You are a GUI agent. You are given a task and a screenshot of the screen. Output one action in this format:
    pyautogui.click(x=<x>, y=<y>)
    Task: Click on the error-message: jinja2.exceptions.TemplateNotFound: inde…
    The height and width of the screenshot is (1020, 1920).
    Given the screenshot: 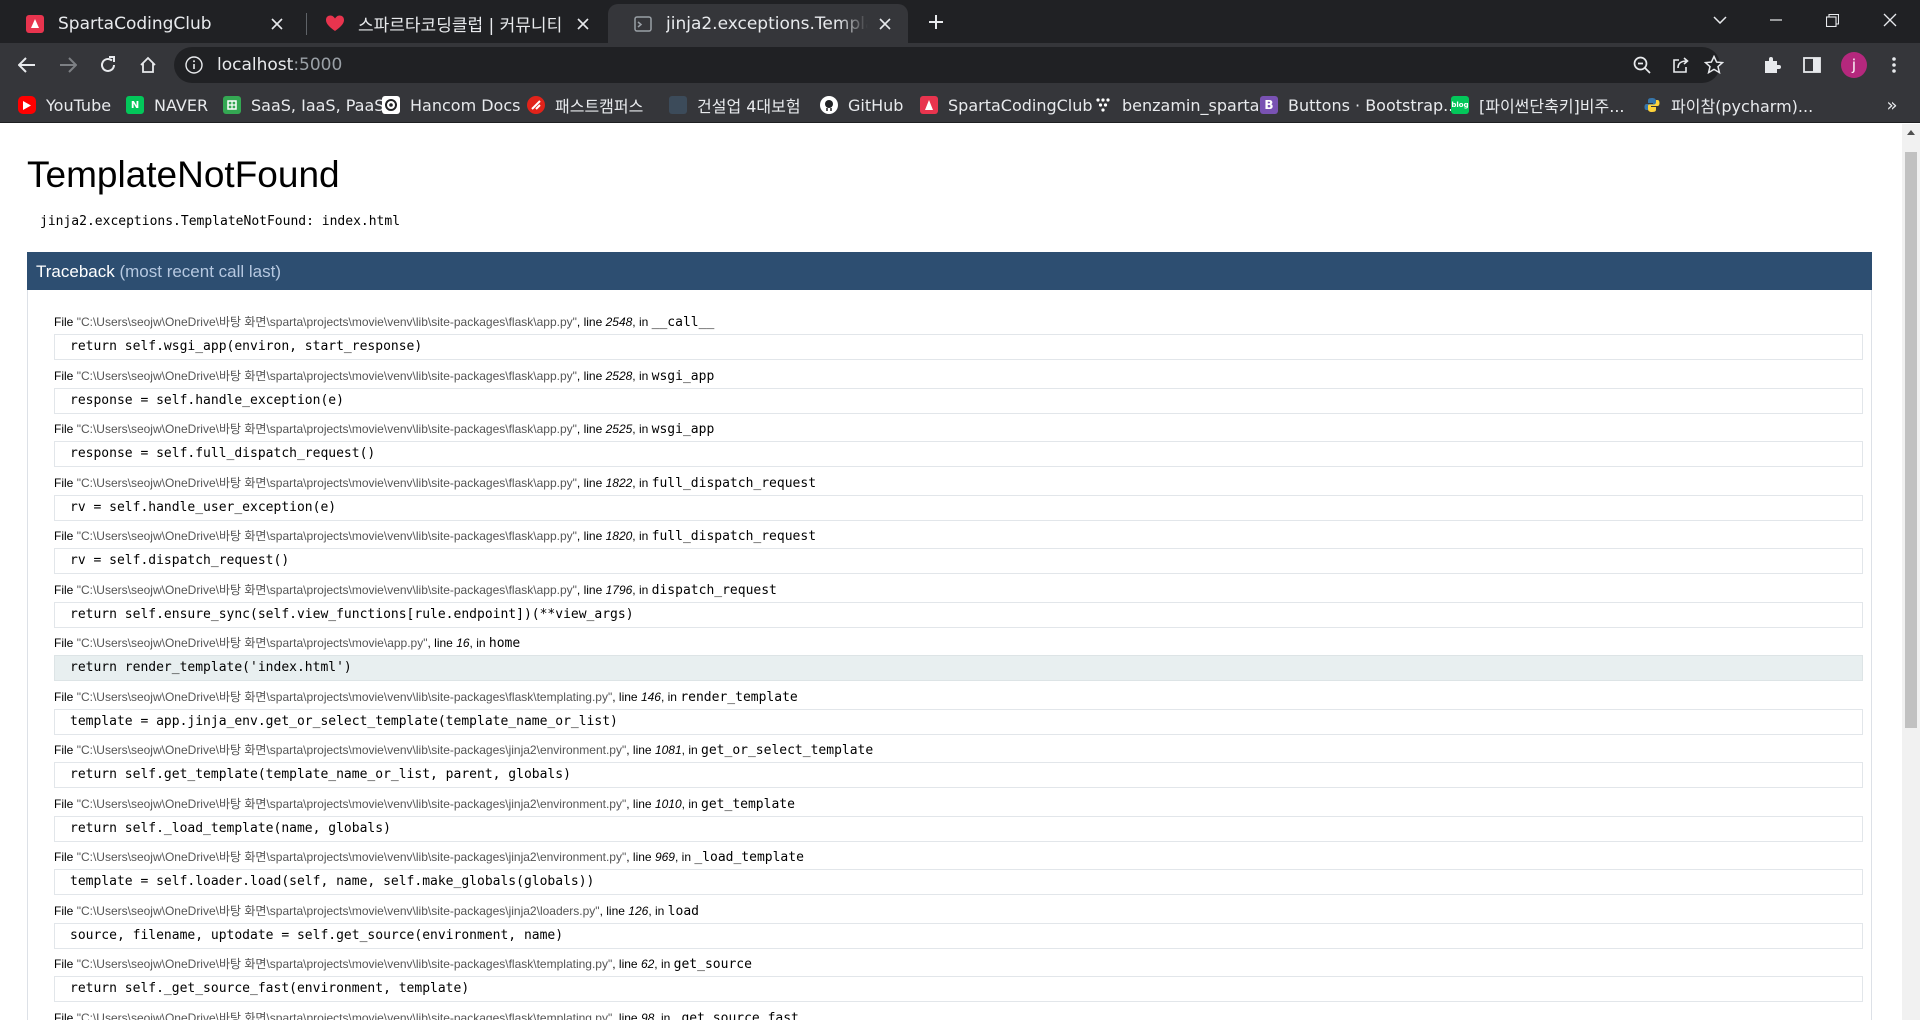 What is the action you would take?
    pyautogui.click(x=220, y=221)
    